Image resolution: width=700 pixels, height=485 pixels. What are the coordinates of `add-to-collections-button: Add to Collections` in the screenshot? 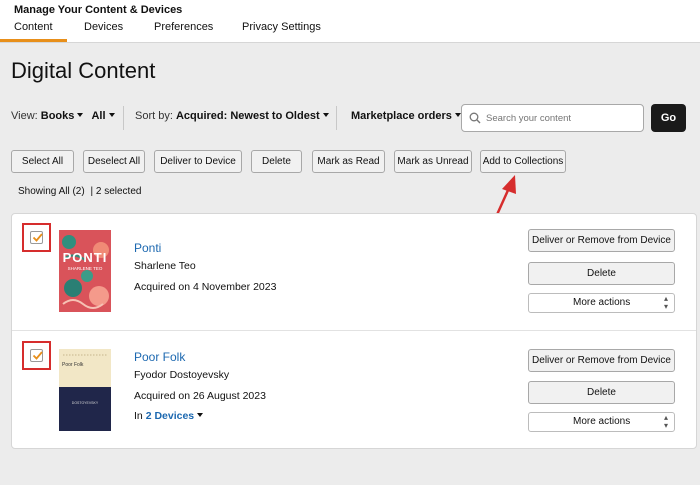 It's located at (523, 161).